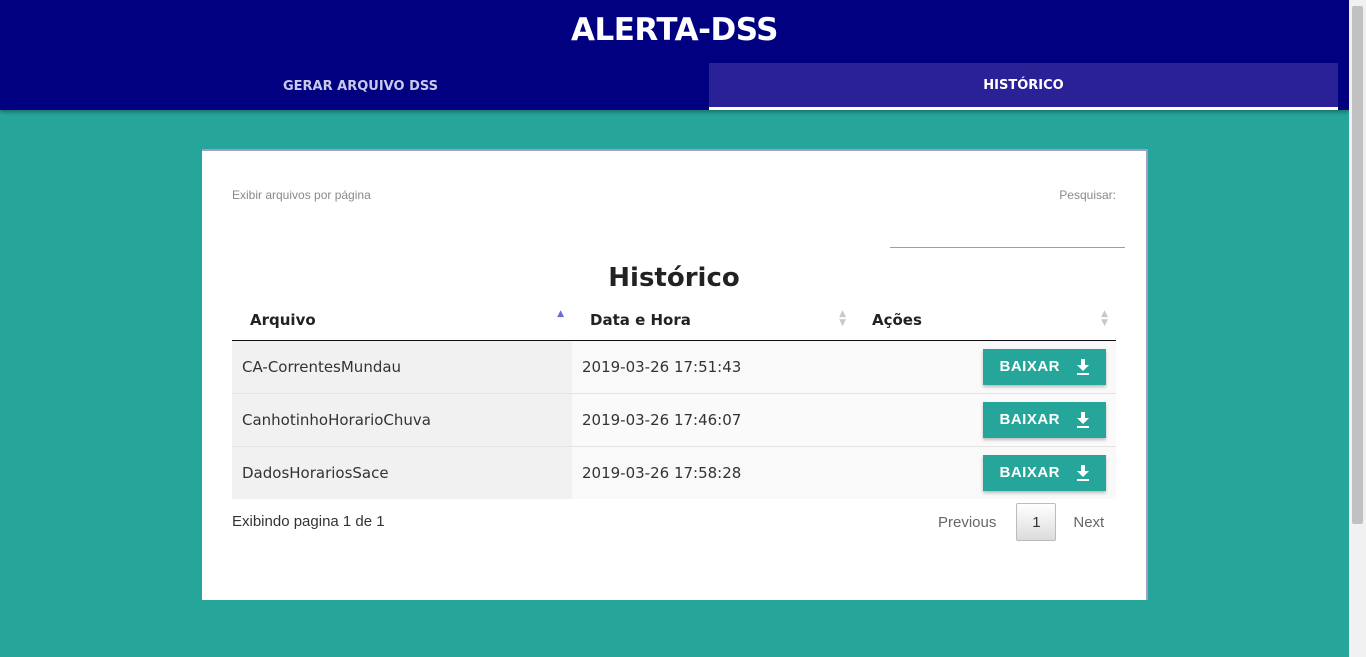 The width and height of the screenshot is (1366, 657). What do you see at coordinates (560, 314) in the screenshot?
I see `sort-asc-icon: ▲` at bounding box center [560, 314].